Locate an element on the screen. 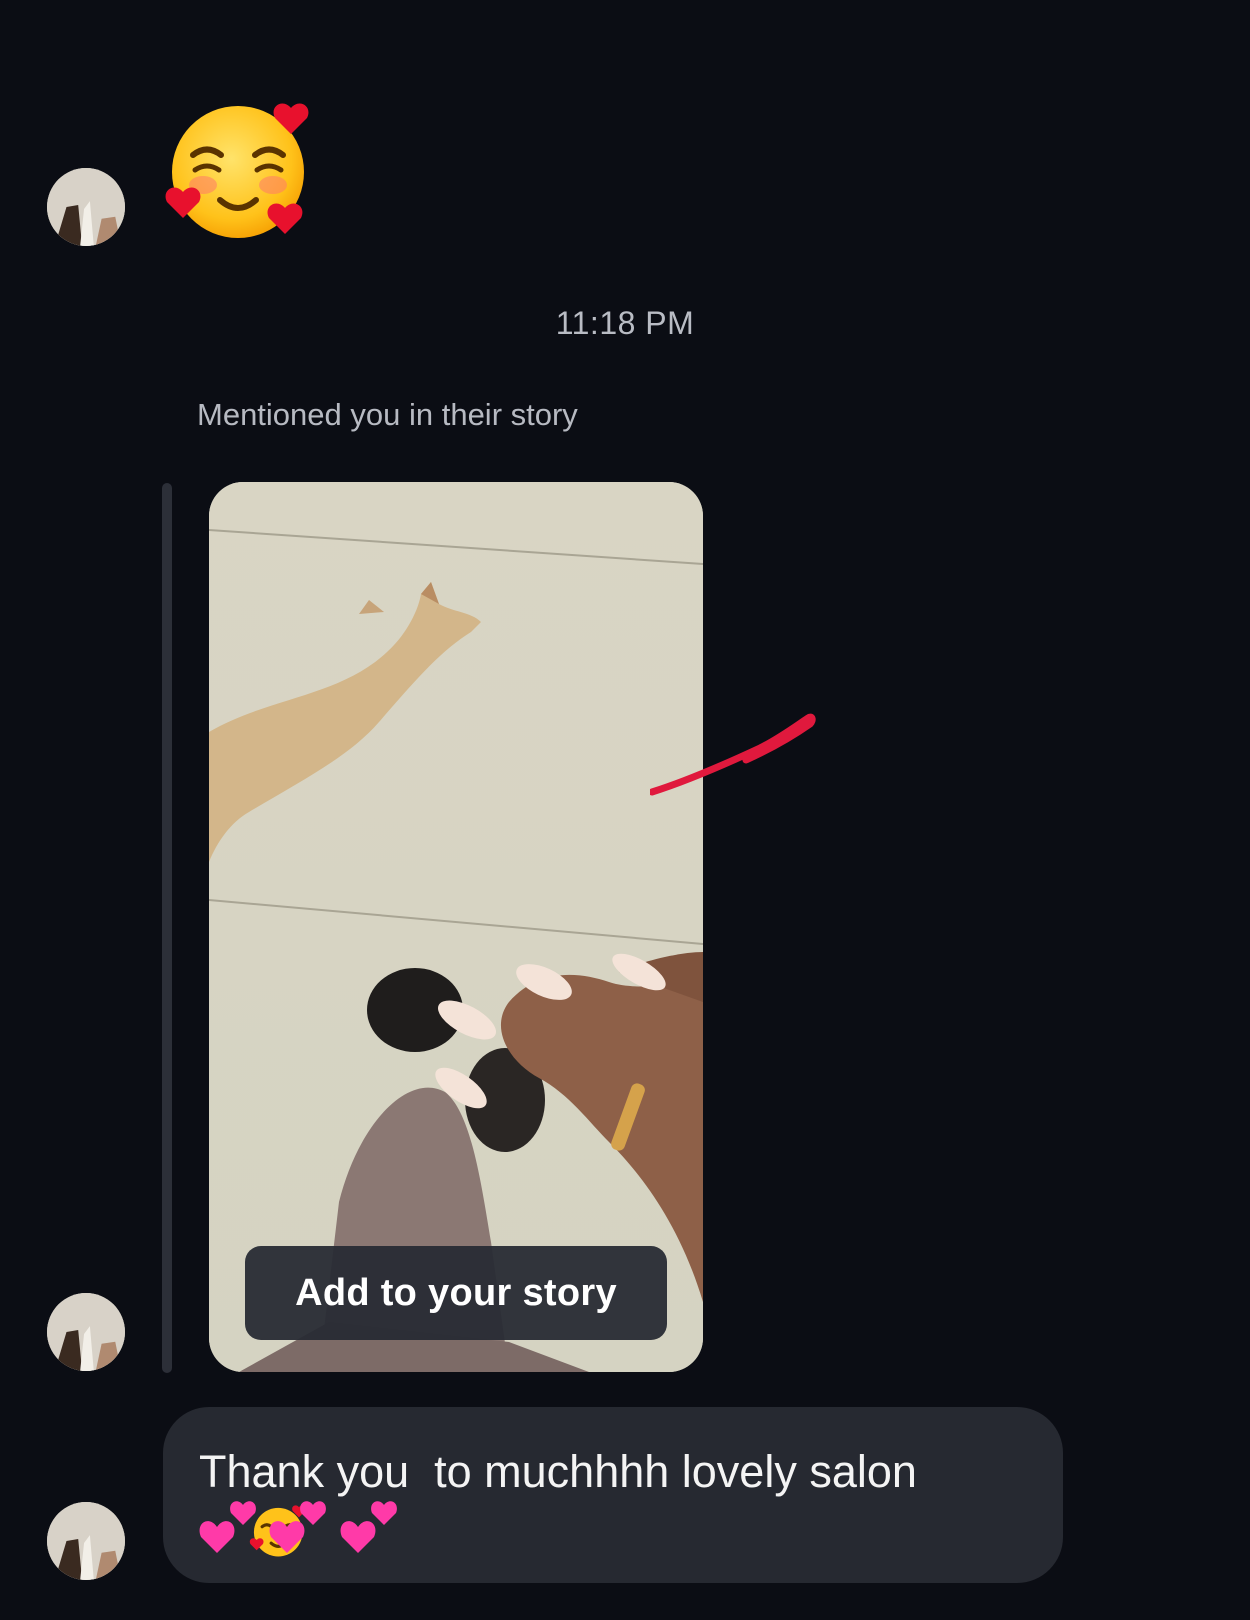 The image size is (1250, 1620). message-text: Thank you to muchhhh lovely salon is located at coordinates (558, 1471).